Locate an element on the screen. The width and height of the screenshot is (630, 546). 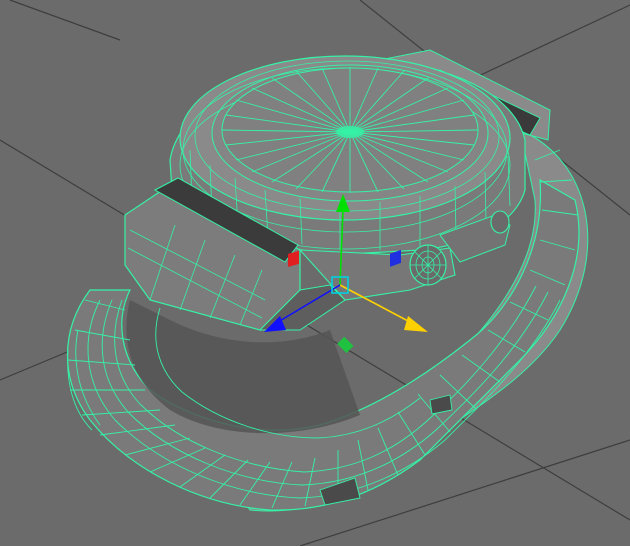
xz-plane-handle is located at coordinates (345, 345).